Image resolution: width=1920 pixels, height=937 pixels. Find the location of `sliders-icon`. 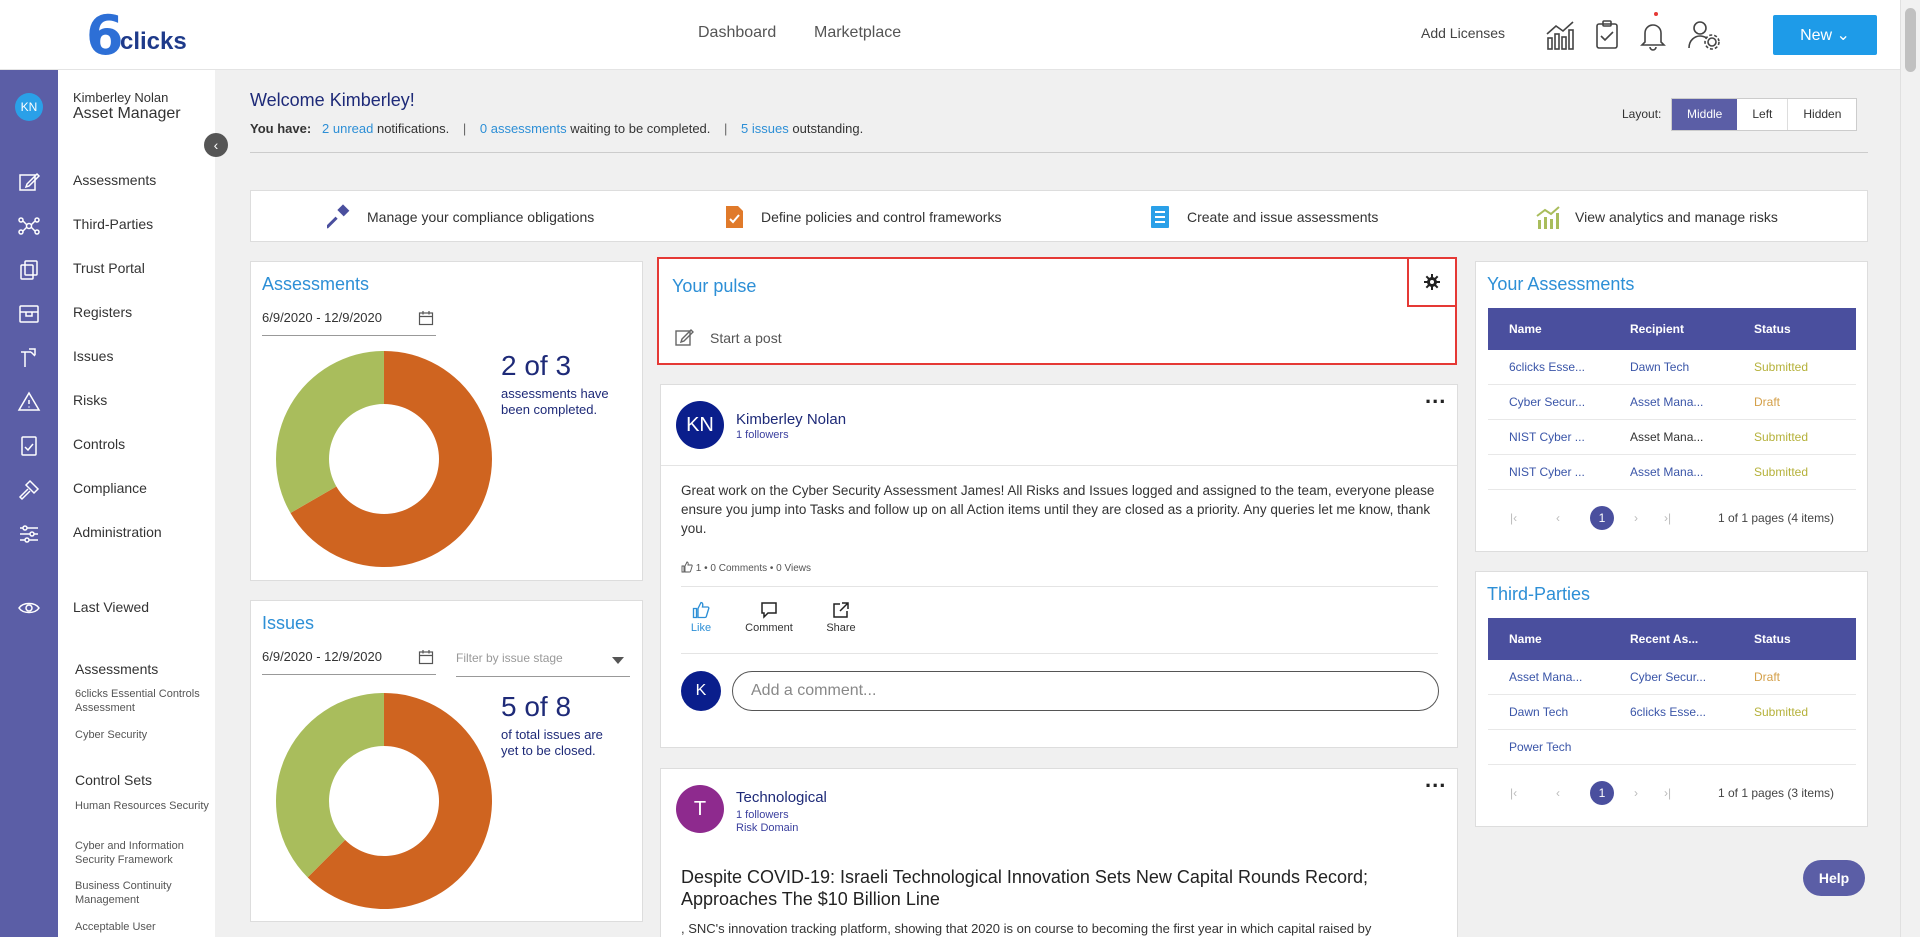

sliders-icon is located at coordinates (29, 534).